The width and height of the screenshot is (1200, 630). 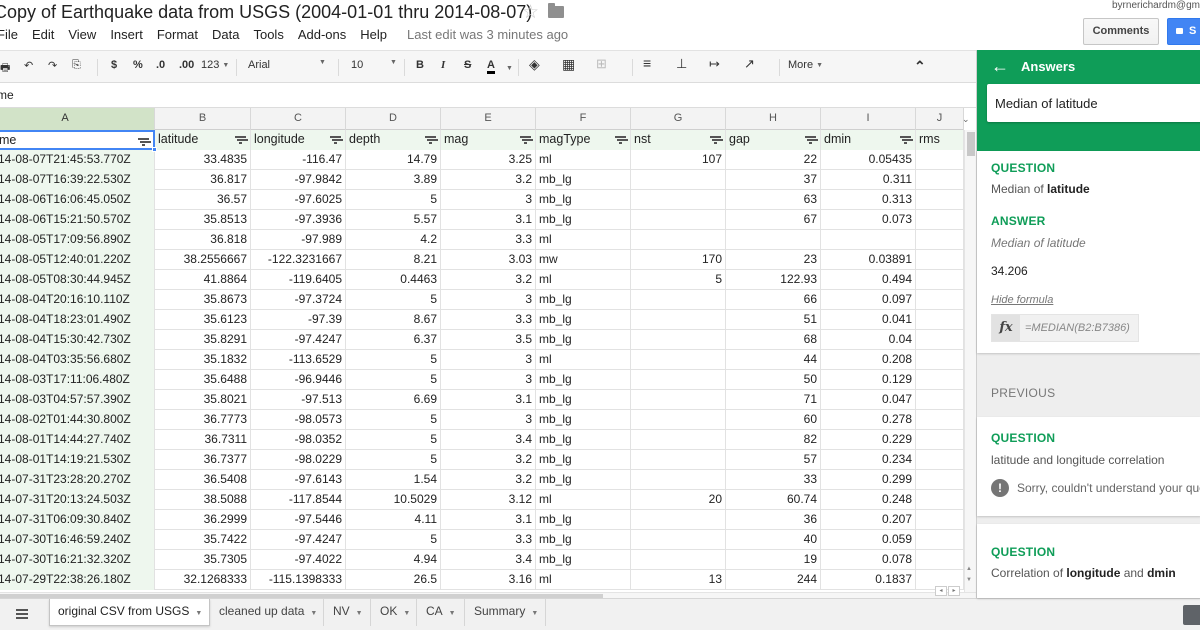 What do you see at coordinates (393, 220) in the screenshot?
I see `cell: 5.57` at bounding box center [393, 220].